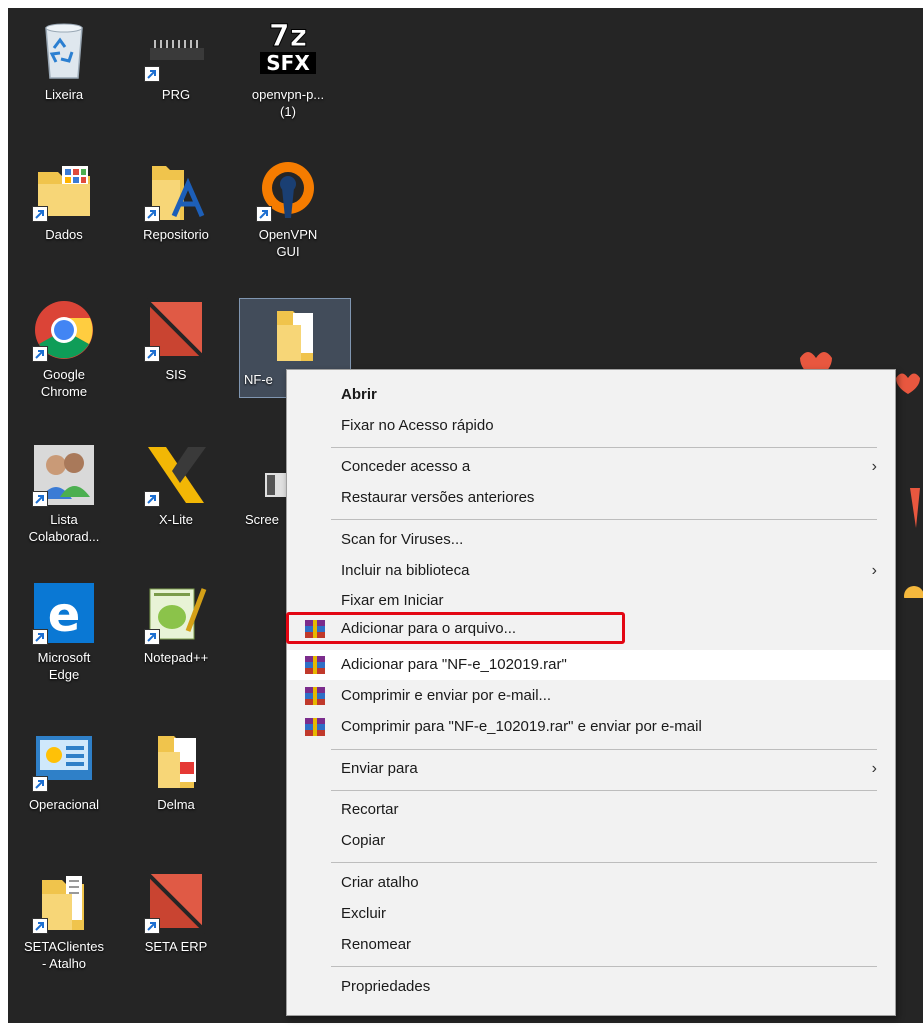  I want to click on chrome-icon, so click(64, 330).